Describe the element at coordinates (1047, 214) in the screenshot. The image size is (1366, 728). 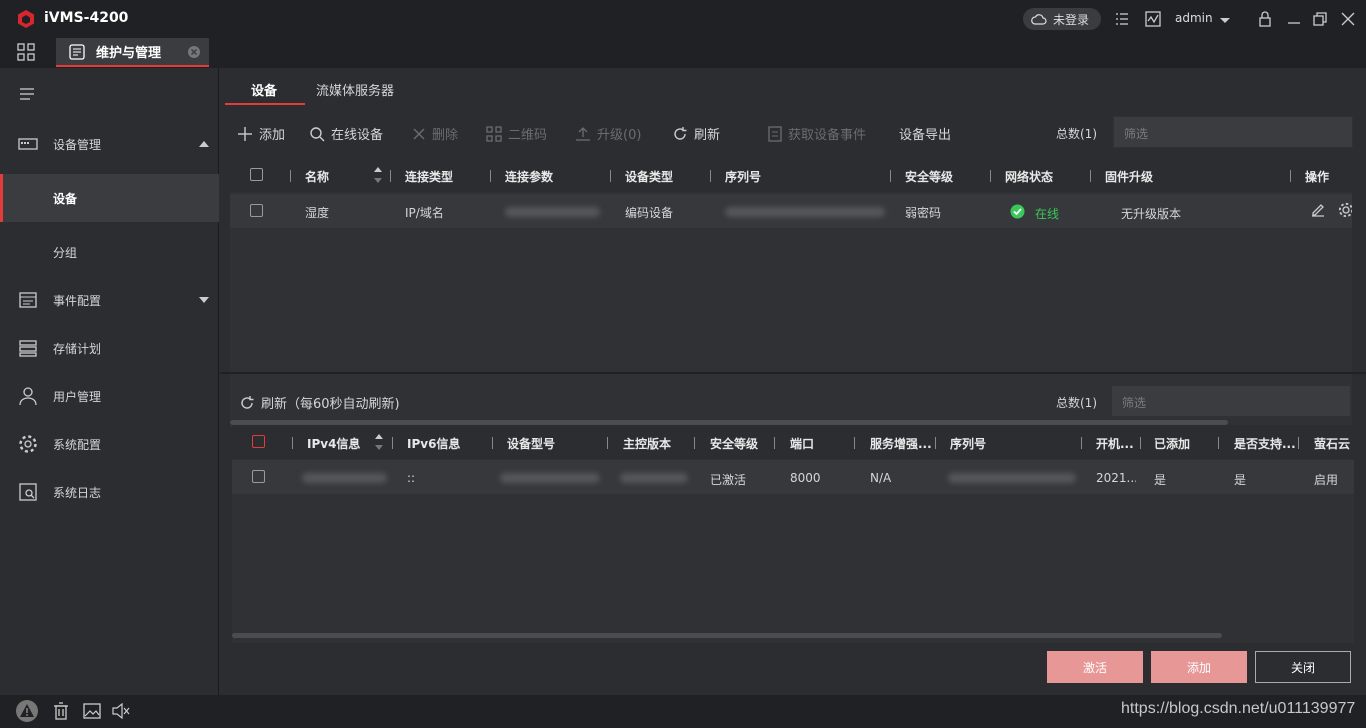
I see `device-status: 在线` at that location.